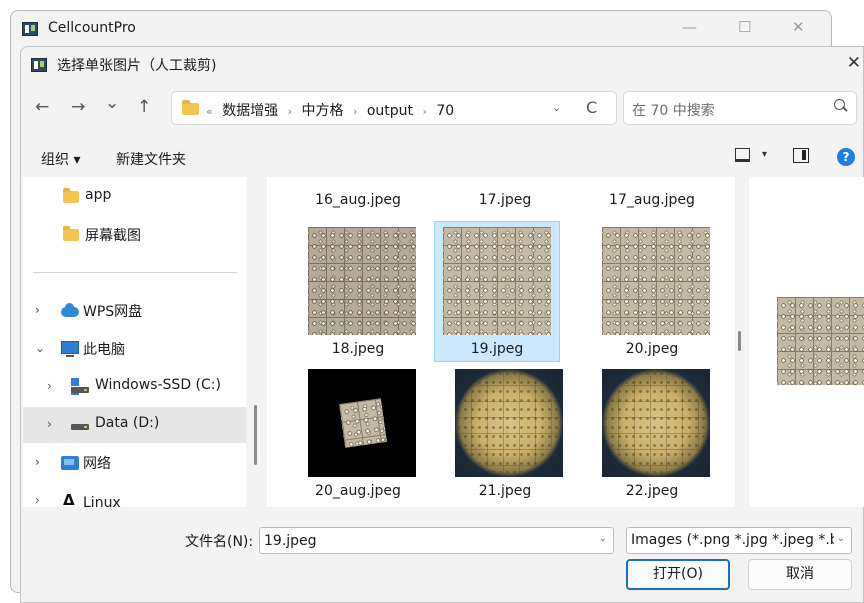 The image size is (864, 603). Describe the element at coordinates (98, 195) in the screenshot. I see `sidebar-item-label: app` at that location.